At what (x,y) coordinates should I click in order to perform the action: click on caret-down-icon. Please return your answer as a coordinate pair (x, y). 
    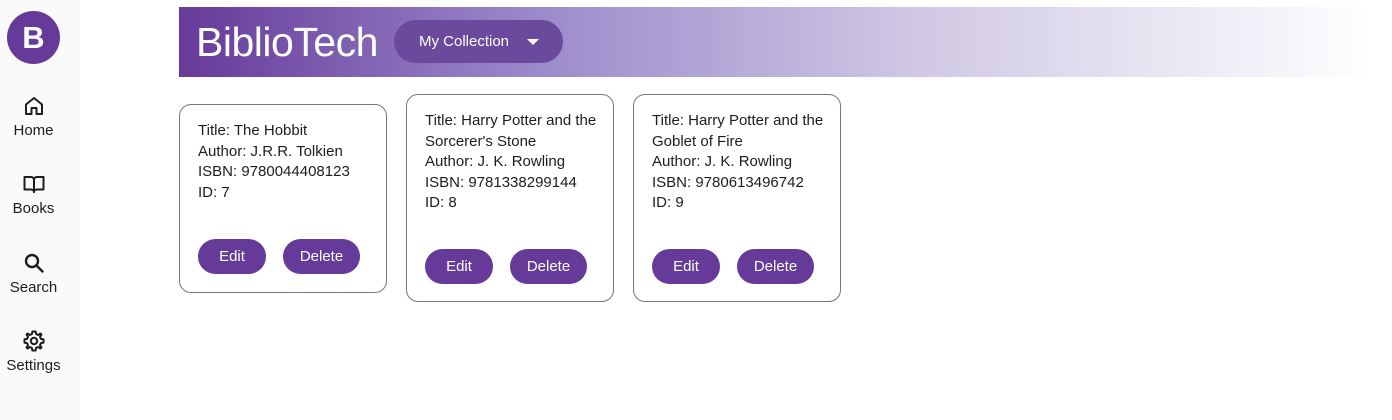
    Looking at the image, I should click on (533, 42).